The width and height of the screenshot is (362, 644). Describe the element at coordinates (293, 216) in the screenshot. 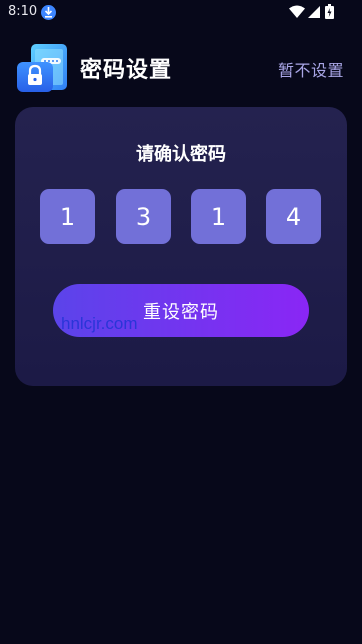

I see `pin-digit-4: 4` at that location.